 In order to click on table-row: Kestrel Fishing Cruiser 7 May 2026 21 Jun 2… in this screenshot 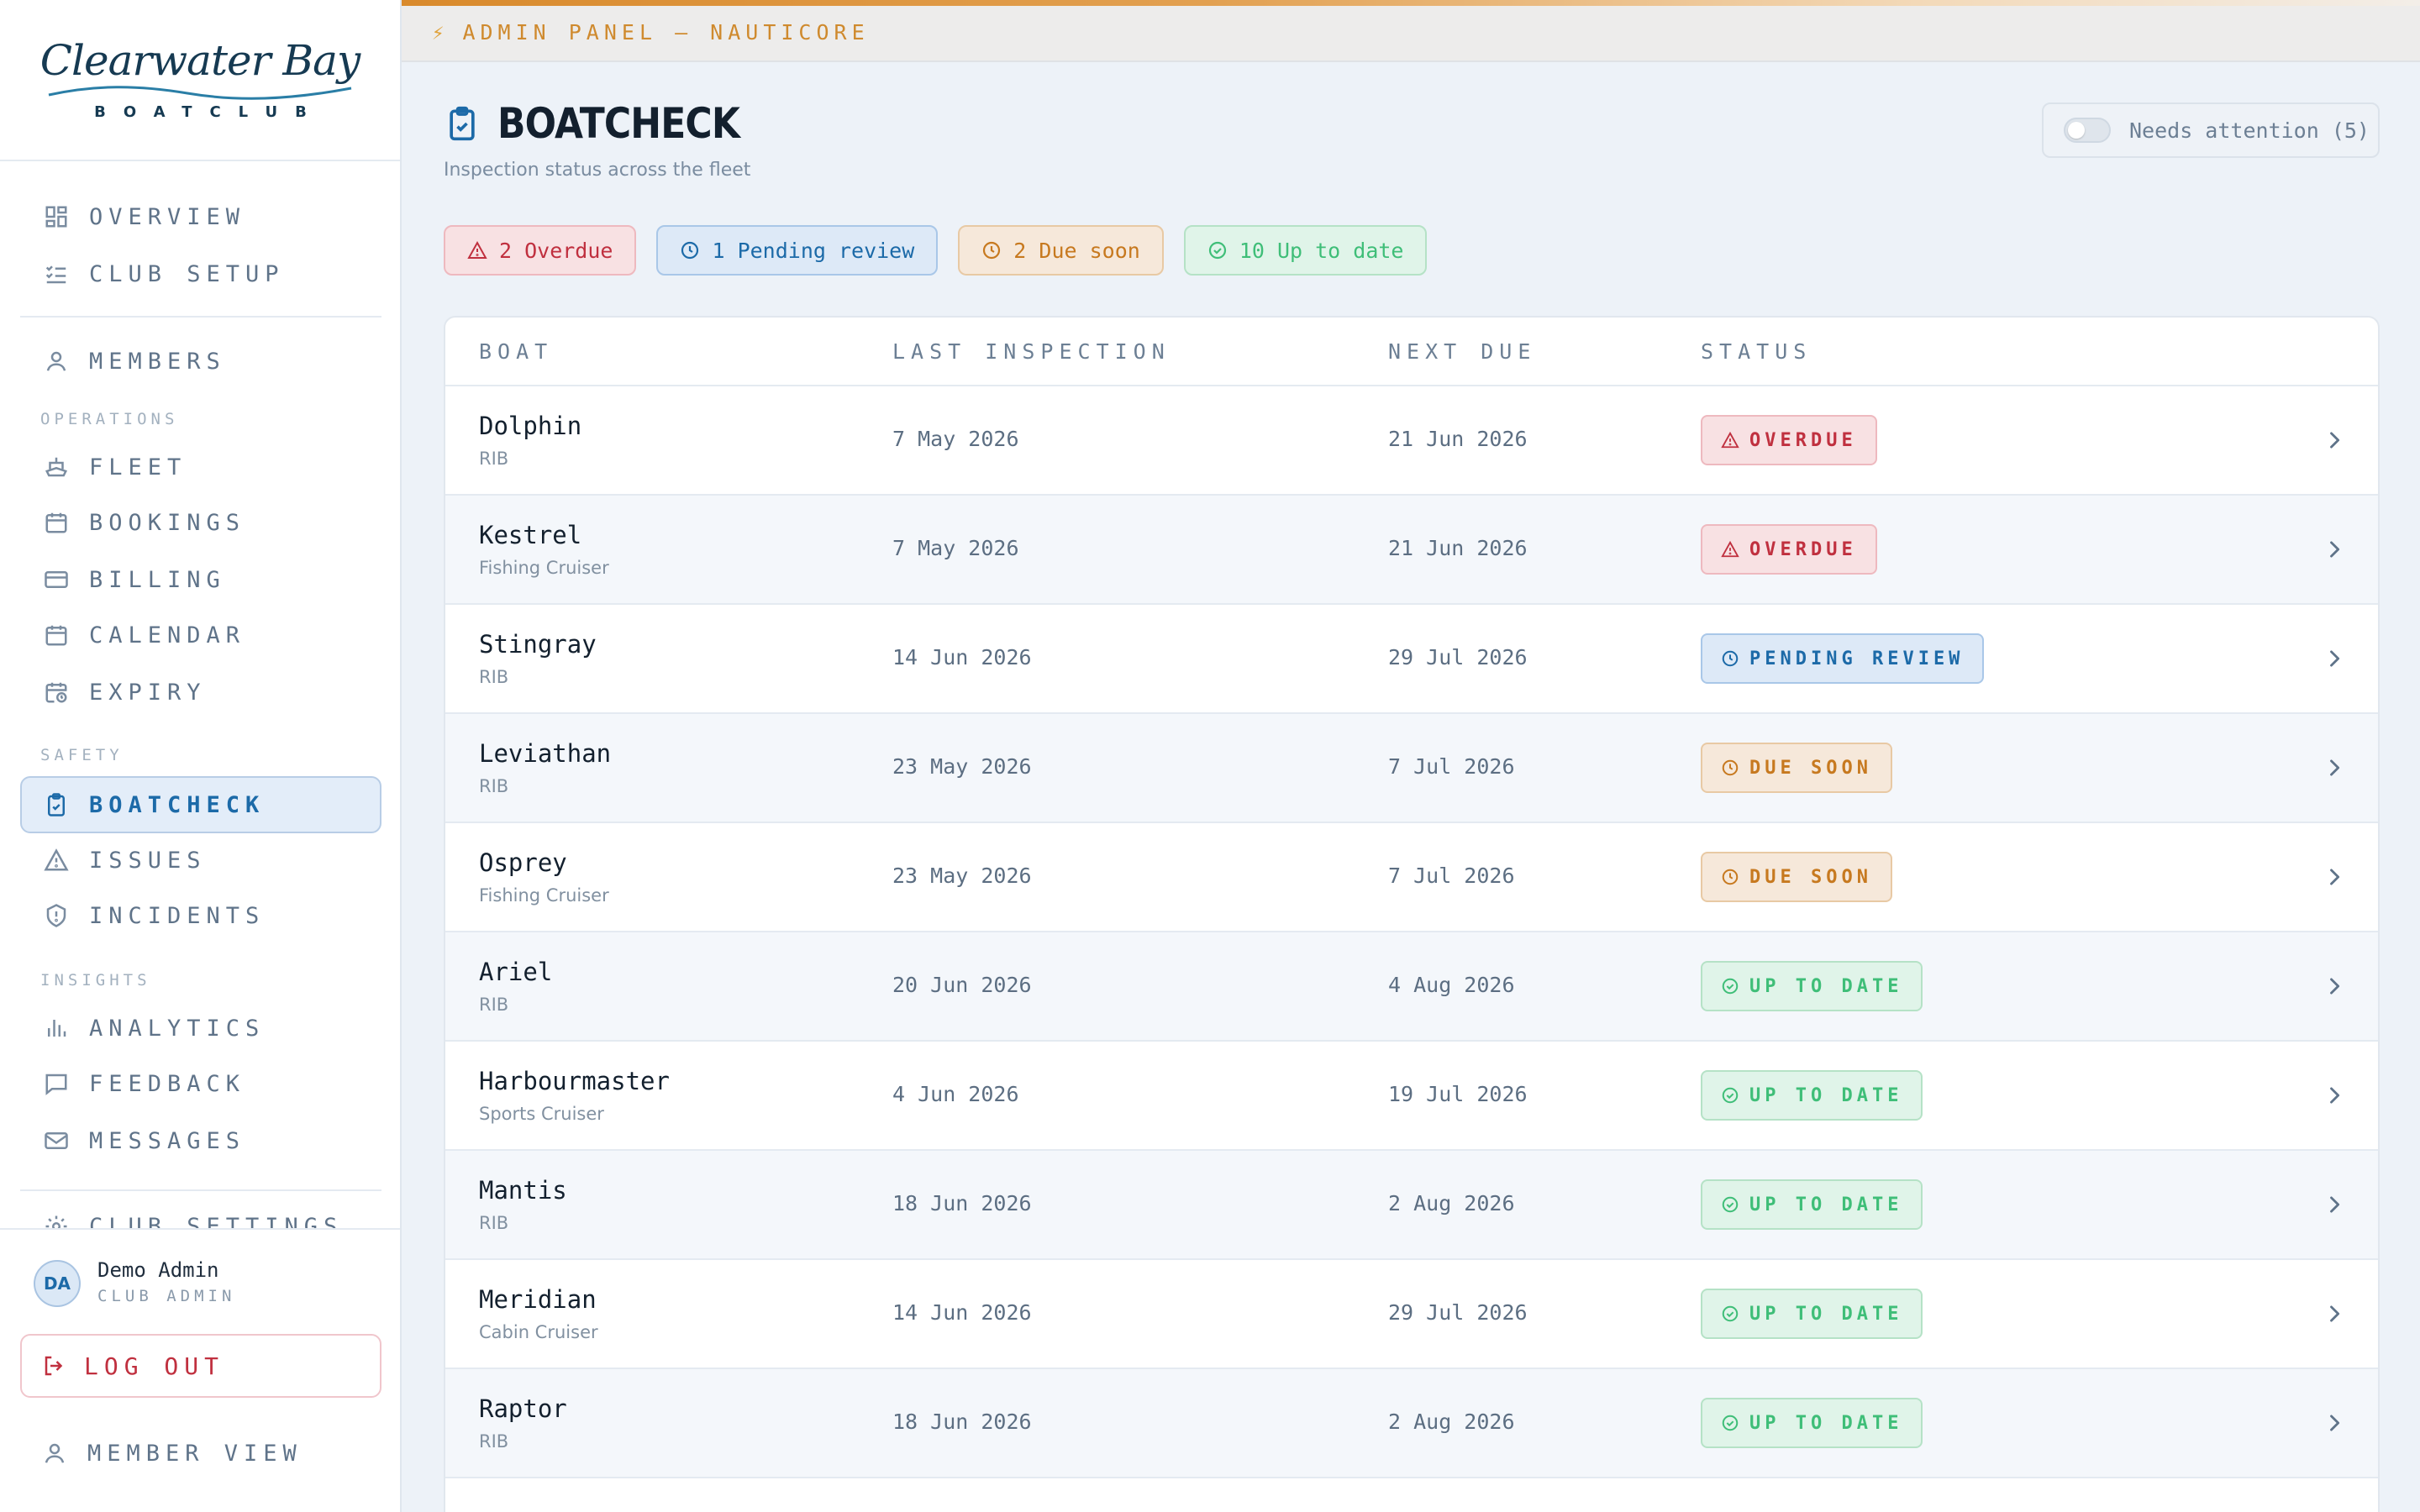, I will do `click(1411, 550)`.